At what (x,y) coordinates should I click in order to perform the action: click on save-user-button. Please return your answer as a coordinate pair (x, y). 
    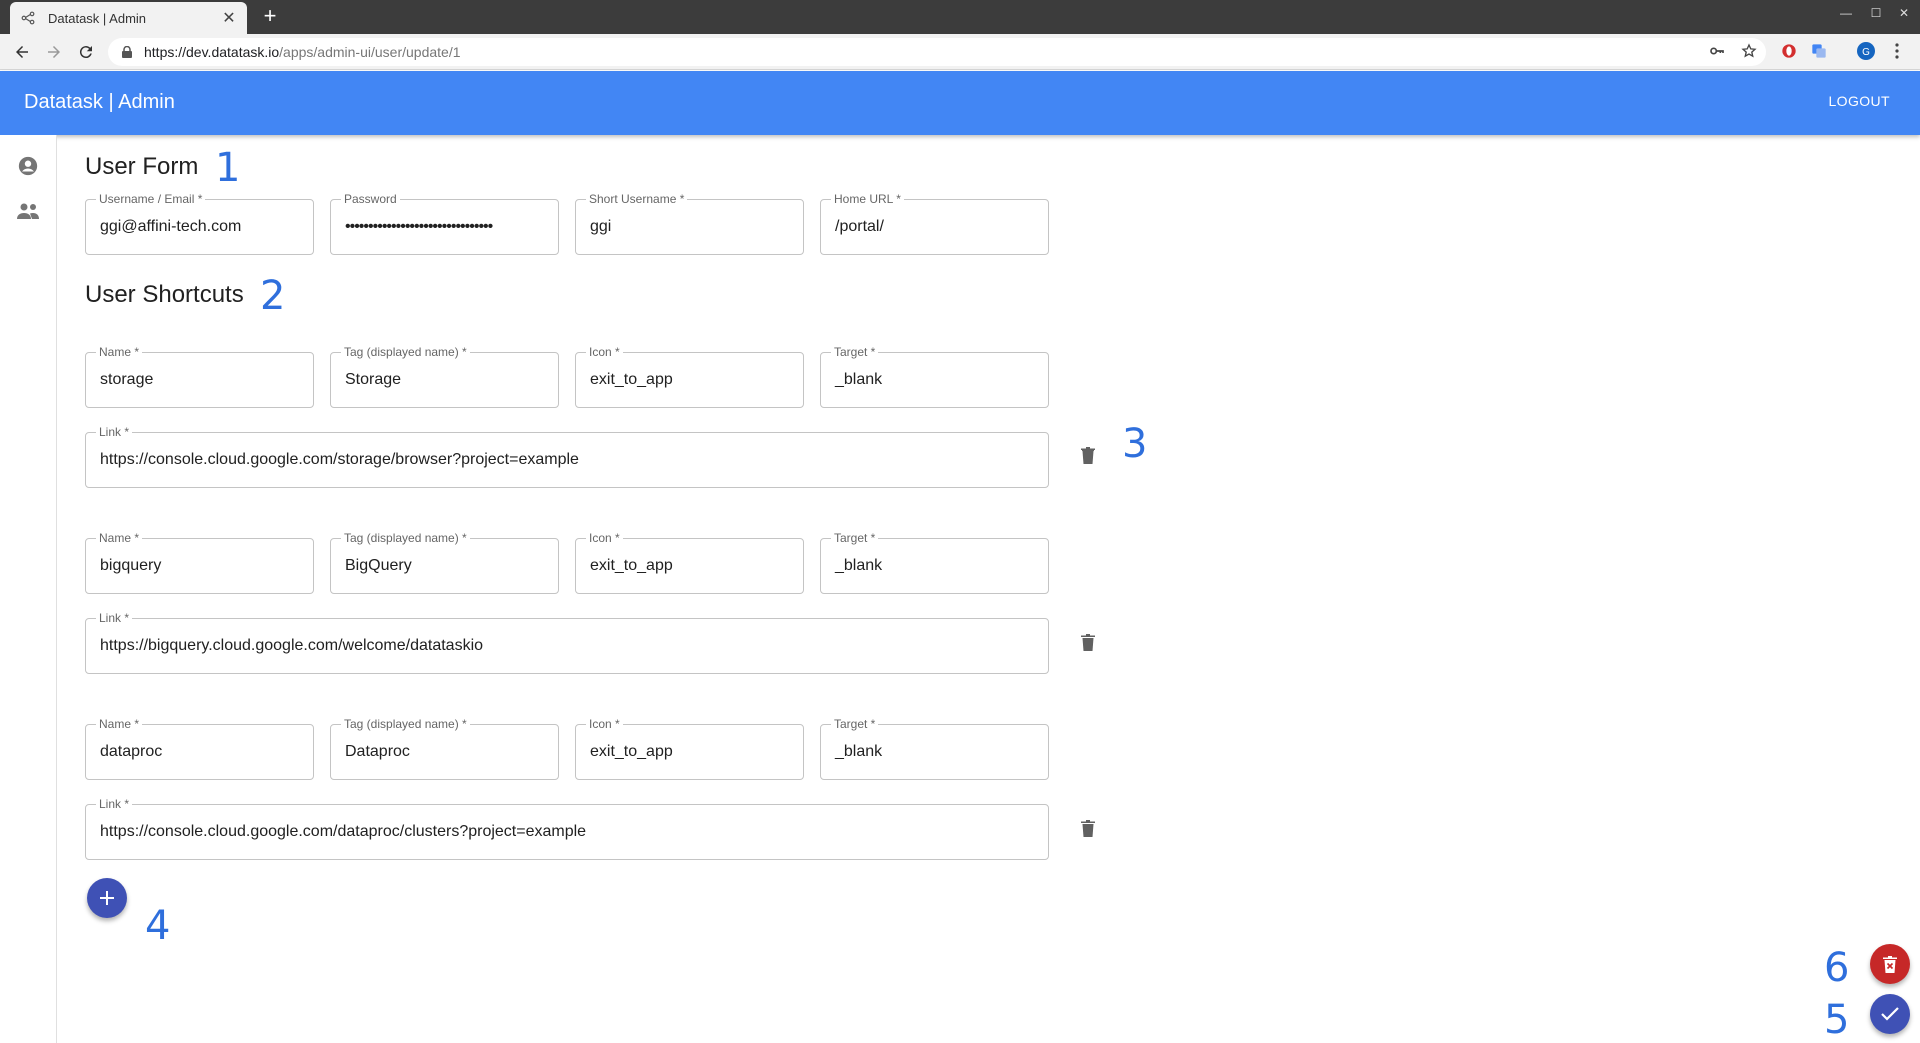
    Looking at the image, I should click on (1890, 1014).